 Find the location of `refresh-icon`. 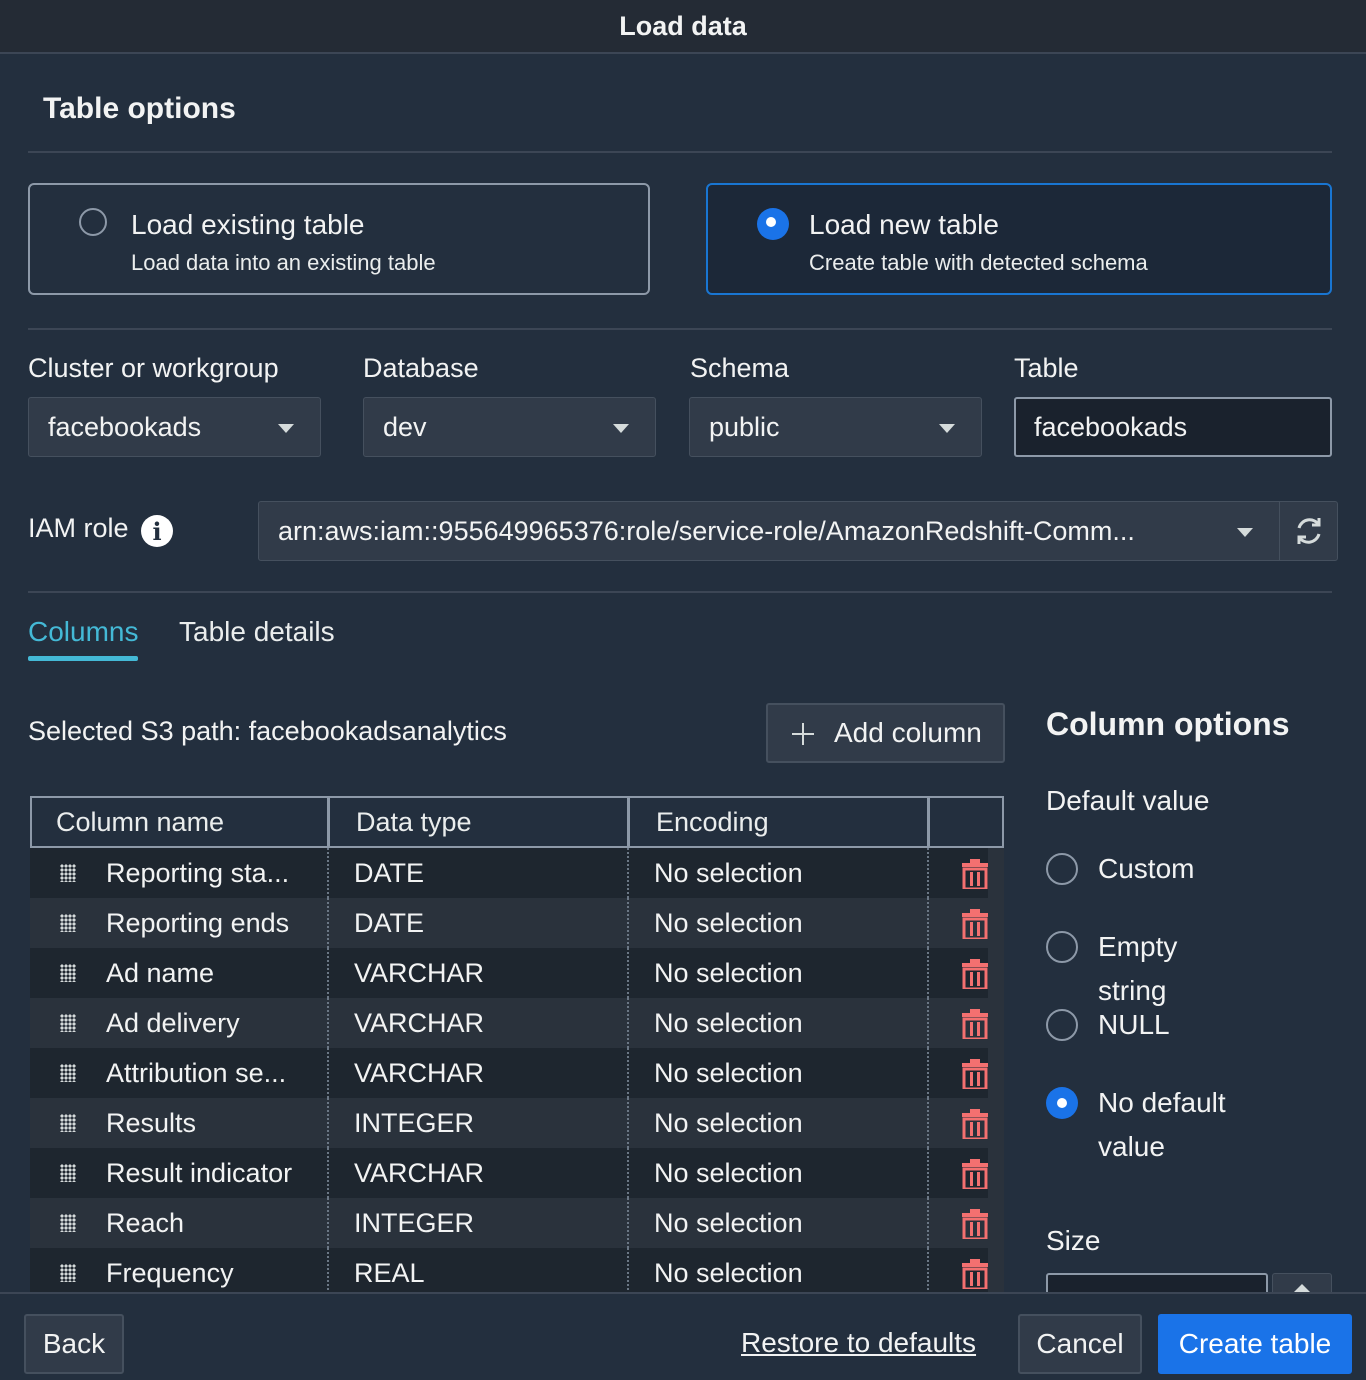

refresh-icon is located at coordinates (1309, 531).